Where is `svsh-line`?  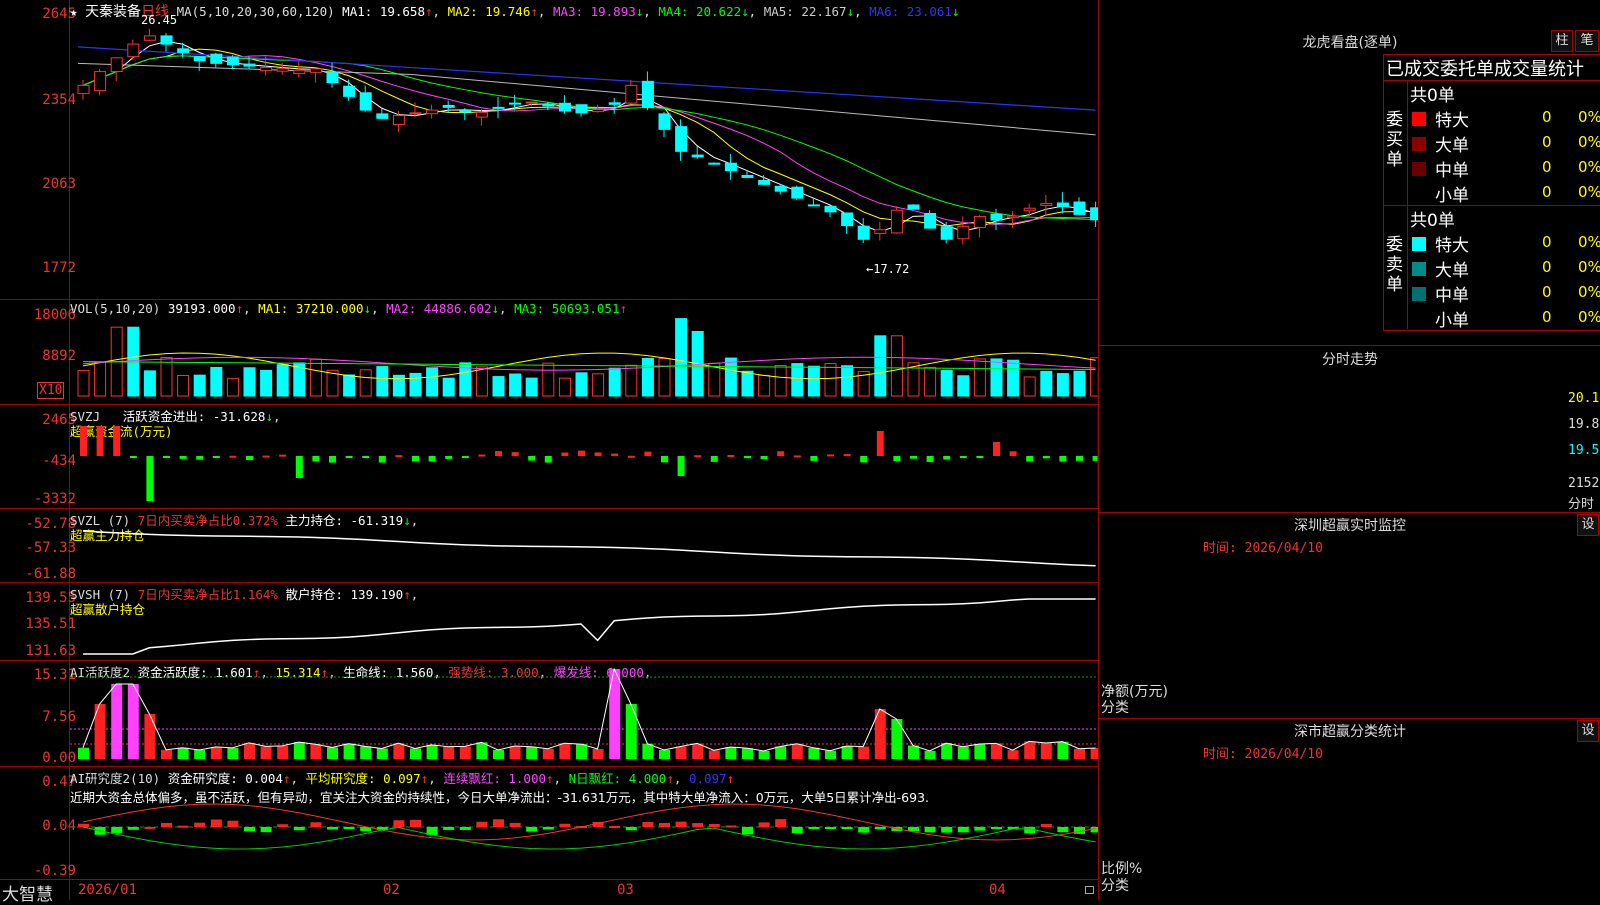 svsh-line is located at coordinates (589, 626).